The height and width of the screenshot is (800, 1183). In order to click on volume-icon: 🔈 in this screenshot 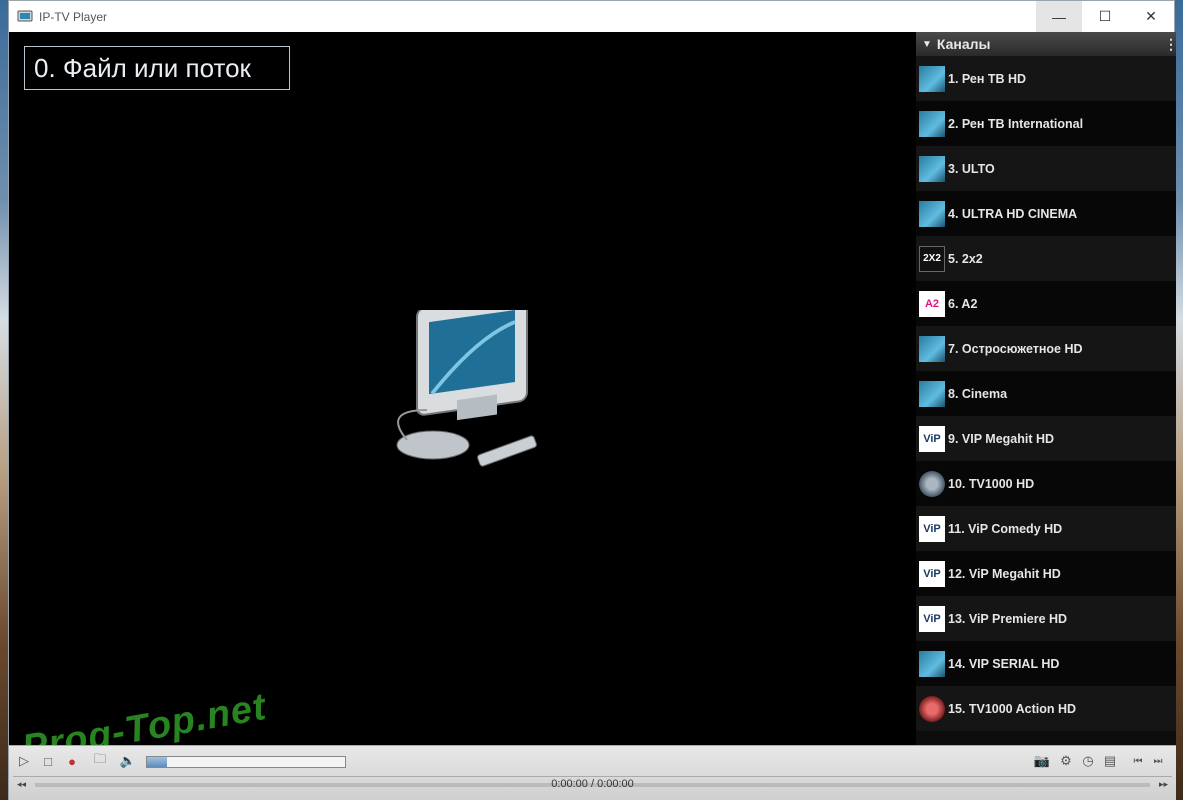, I will do `click(128, 761)`.